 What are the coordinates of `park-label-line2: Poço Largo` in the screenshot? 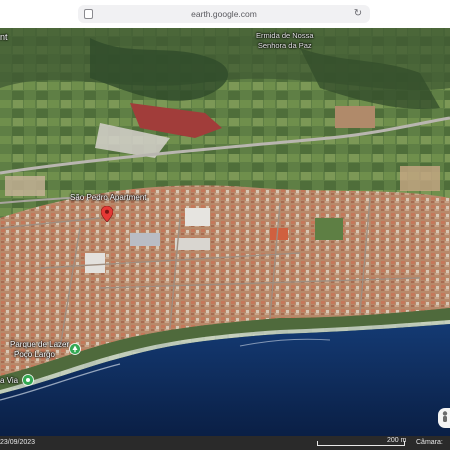 It's located at (34, 354).